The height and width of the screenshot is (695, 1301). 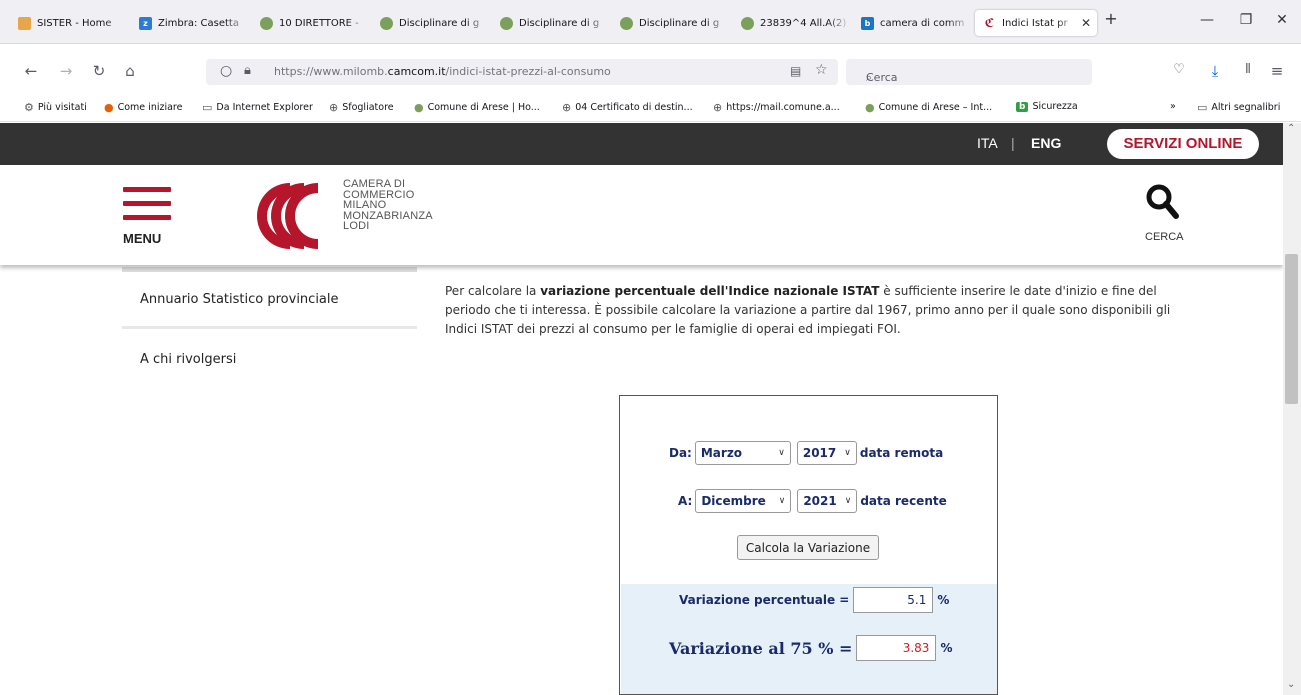 I want to click on pocket-icon: ♡, so click(x=1179, y=69).